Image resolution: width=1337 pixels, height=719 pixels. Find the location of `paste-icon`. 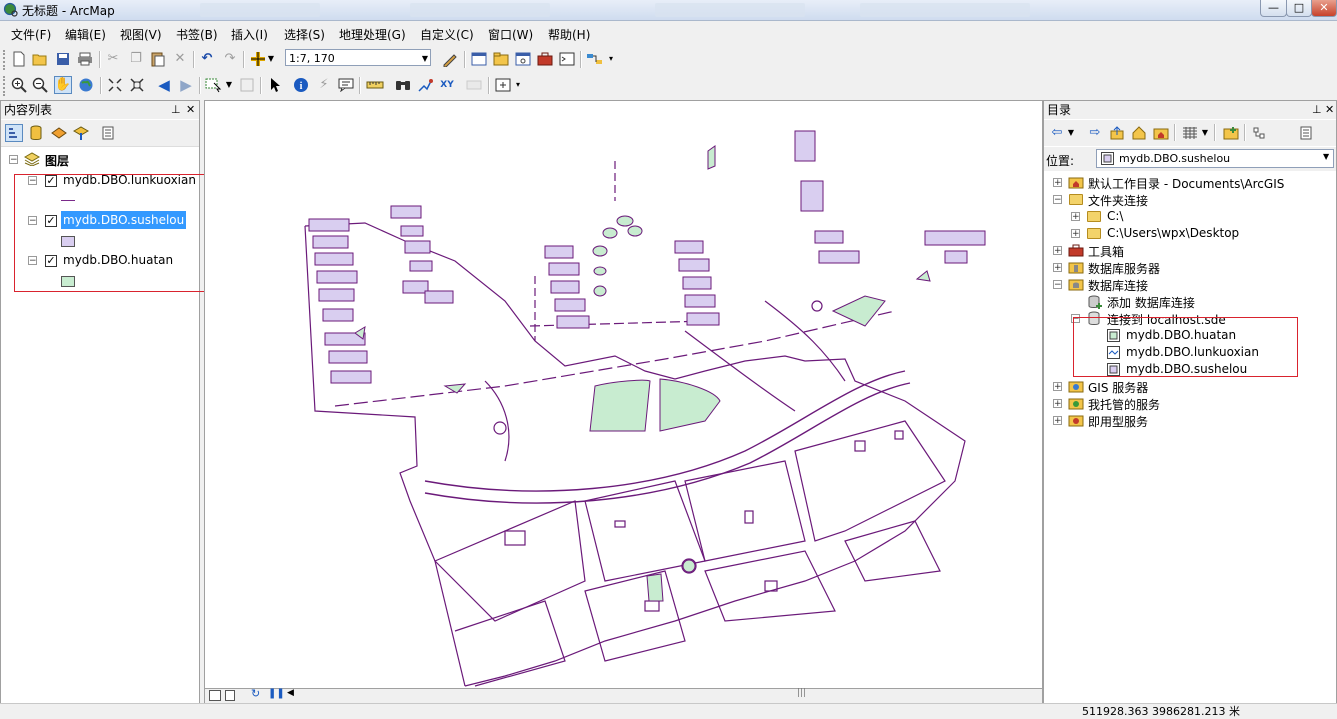

paste-icon is located at coordinates (158, 59).